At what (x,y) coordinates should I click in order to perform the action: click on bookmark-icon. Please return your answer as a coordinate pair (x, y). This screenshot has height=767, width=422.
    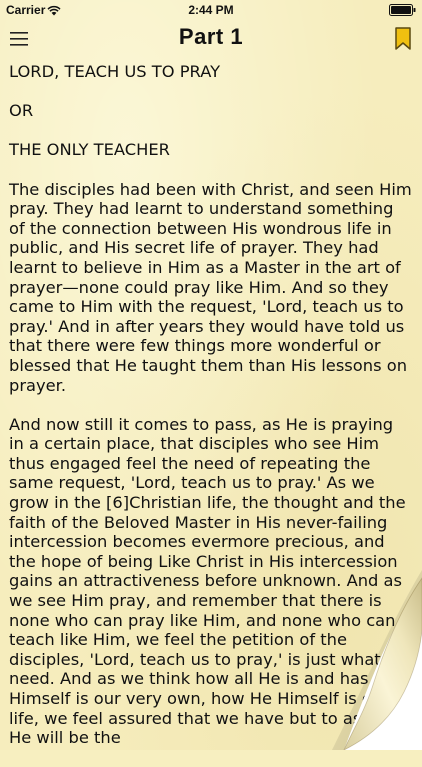
    Looking at the image, I should click on (403, 38).